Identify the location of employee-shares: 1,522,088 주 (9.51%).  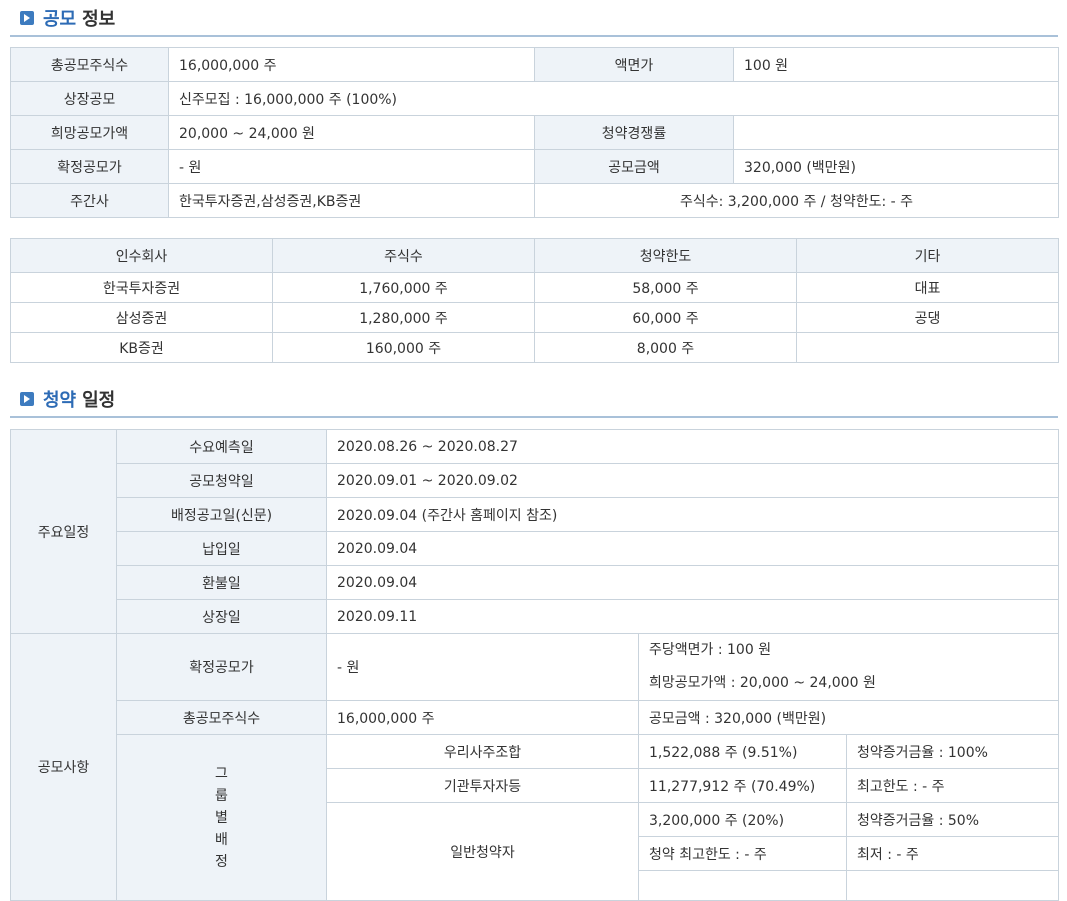
(742, 751).